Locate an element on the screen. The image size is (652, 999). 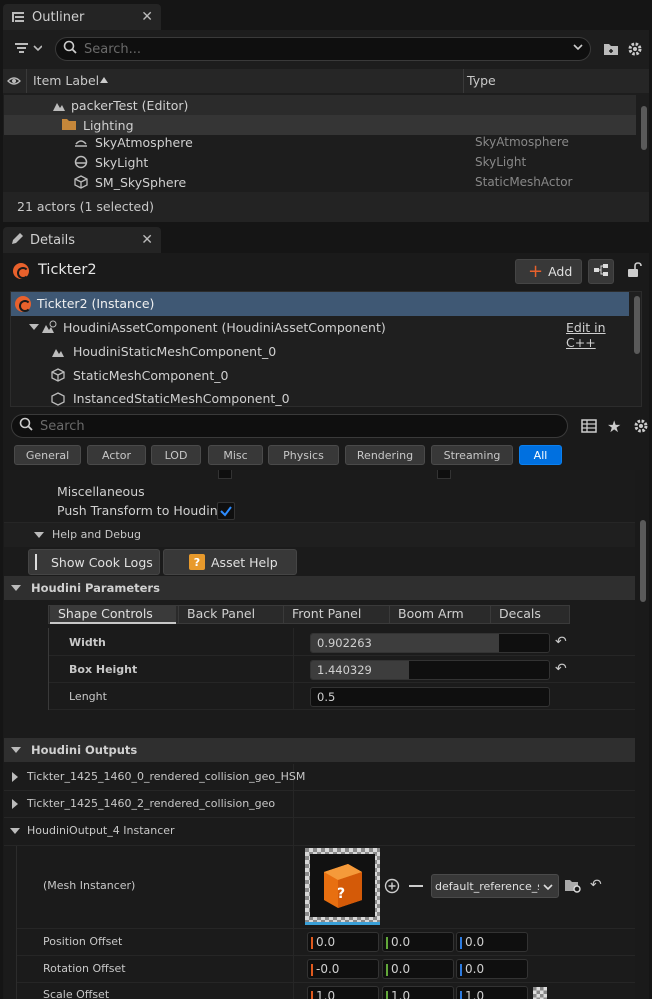
remove-icon is located at coordinates (416, 886).